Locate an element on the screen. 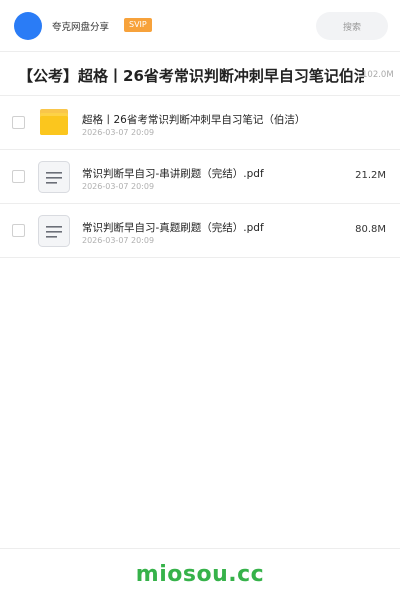 The width and height of the screenshot is (400, 600). search-button: 搜索 is located at coordinates (352, 26).